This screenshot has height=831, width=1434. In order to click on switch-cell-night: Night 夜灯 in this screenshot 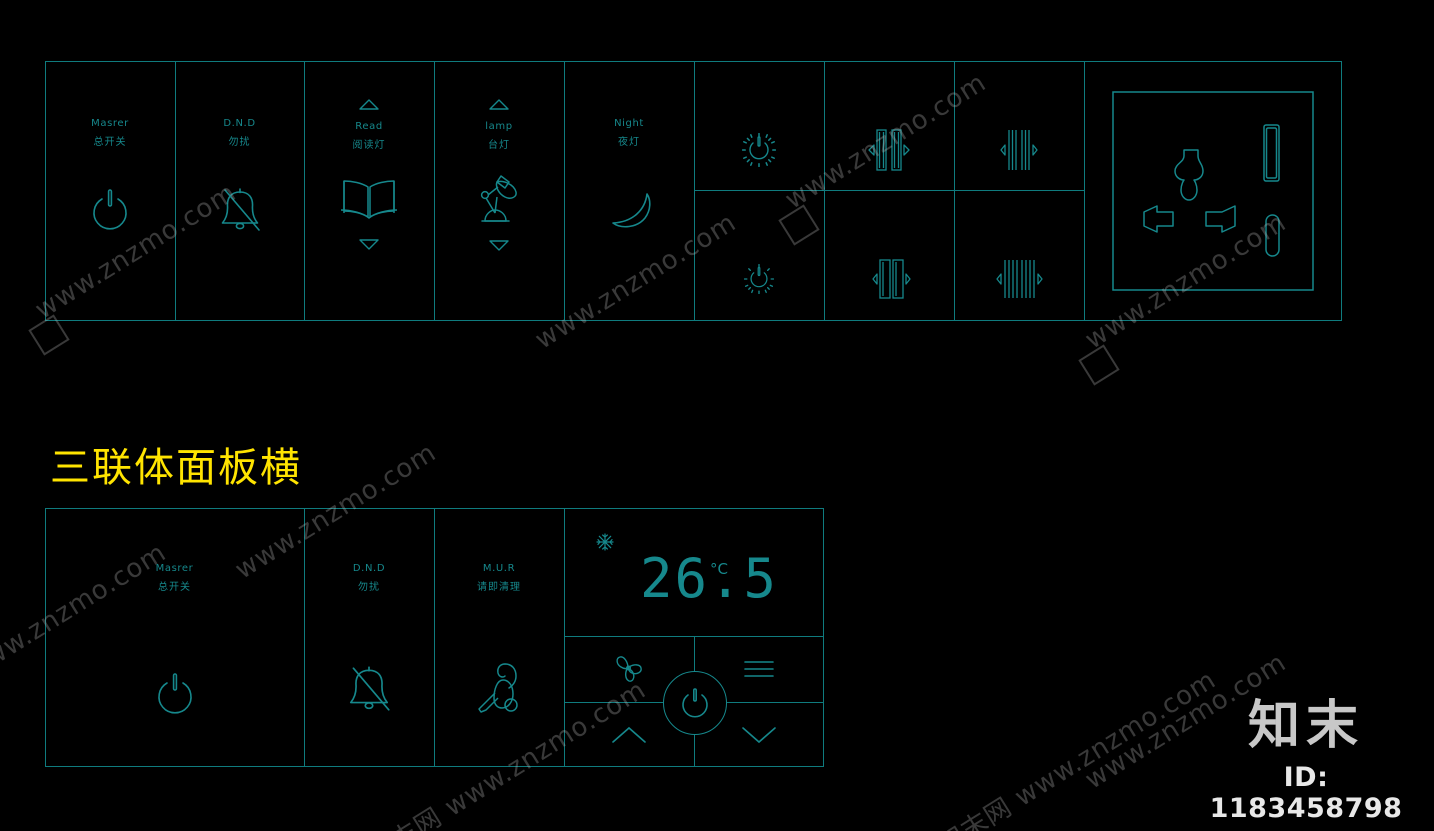, I will do `click(629, 191)`.